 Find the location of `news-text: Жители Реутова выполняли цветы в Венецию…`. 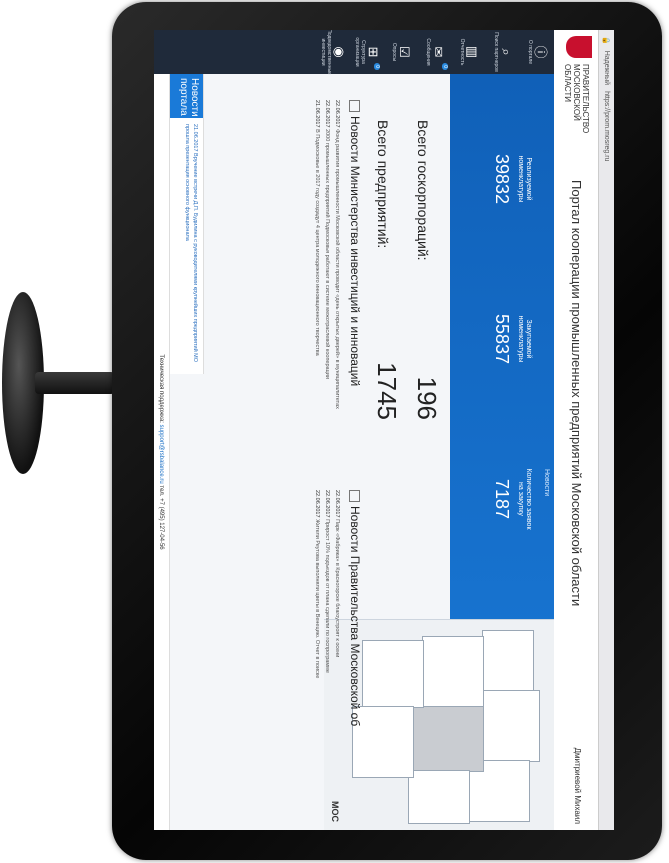

news-text: Жители Реутова выполняли цветы в Венецию… is located at coordinates (317, 598).